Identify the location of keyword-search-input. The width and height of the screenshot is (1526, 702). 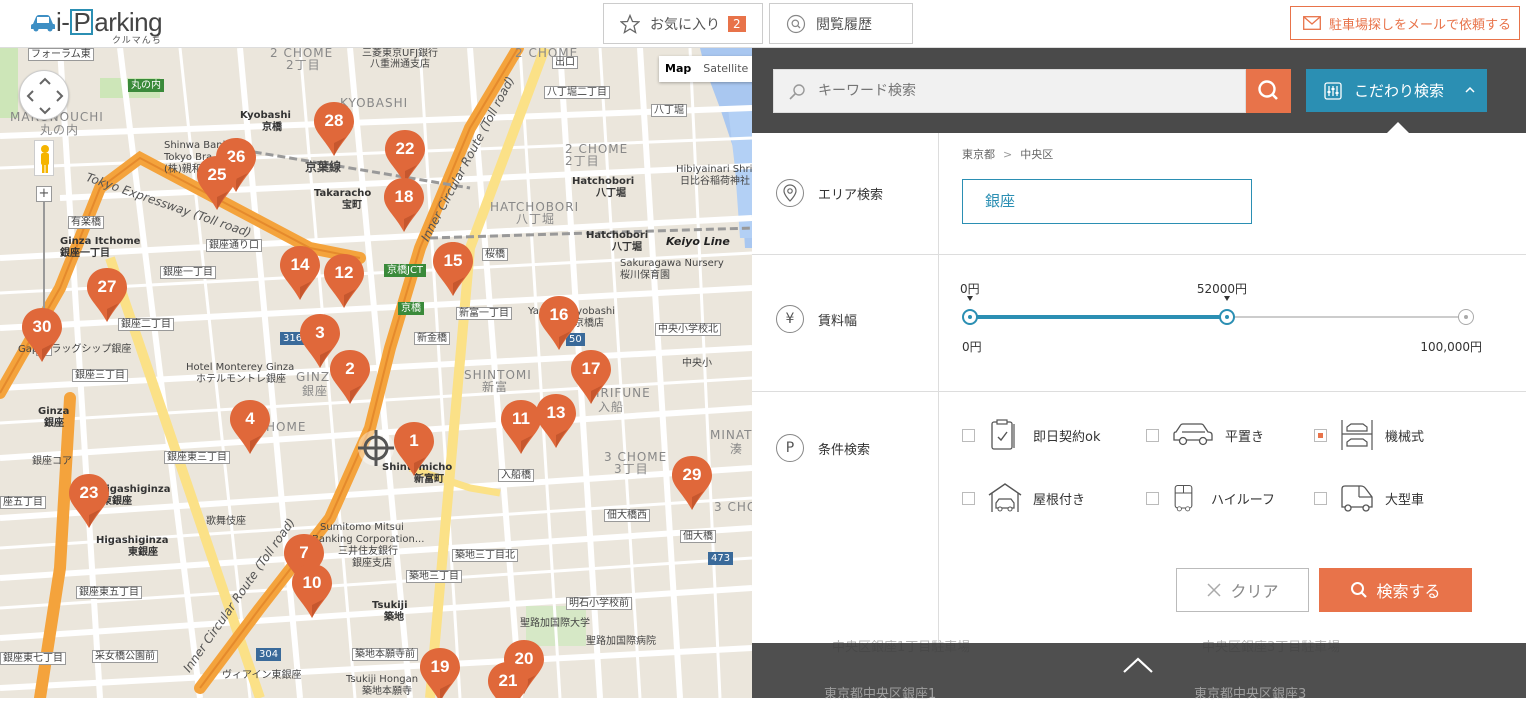
(1028, 91).